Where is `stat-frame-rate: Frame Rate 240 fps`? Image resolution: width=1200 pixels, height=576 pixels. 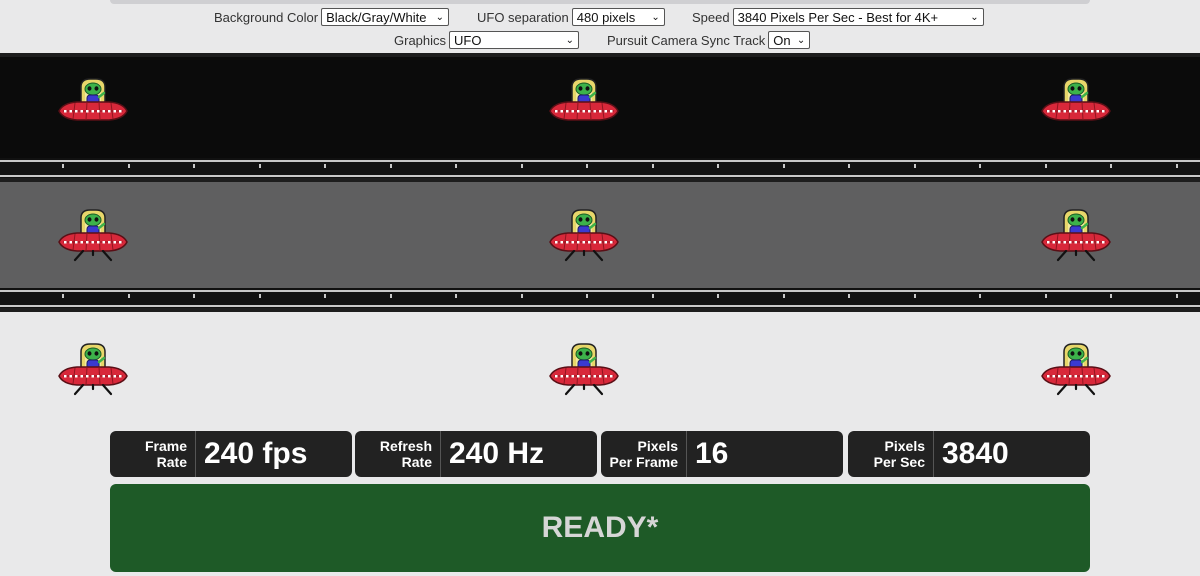
stat-frame-rate: Frame Rate 240 fps is located at coordinates (231, 454).